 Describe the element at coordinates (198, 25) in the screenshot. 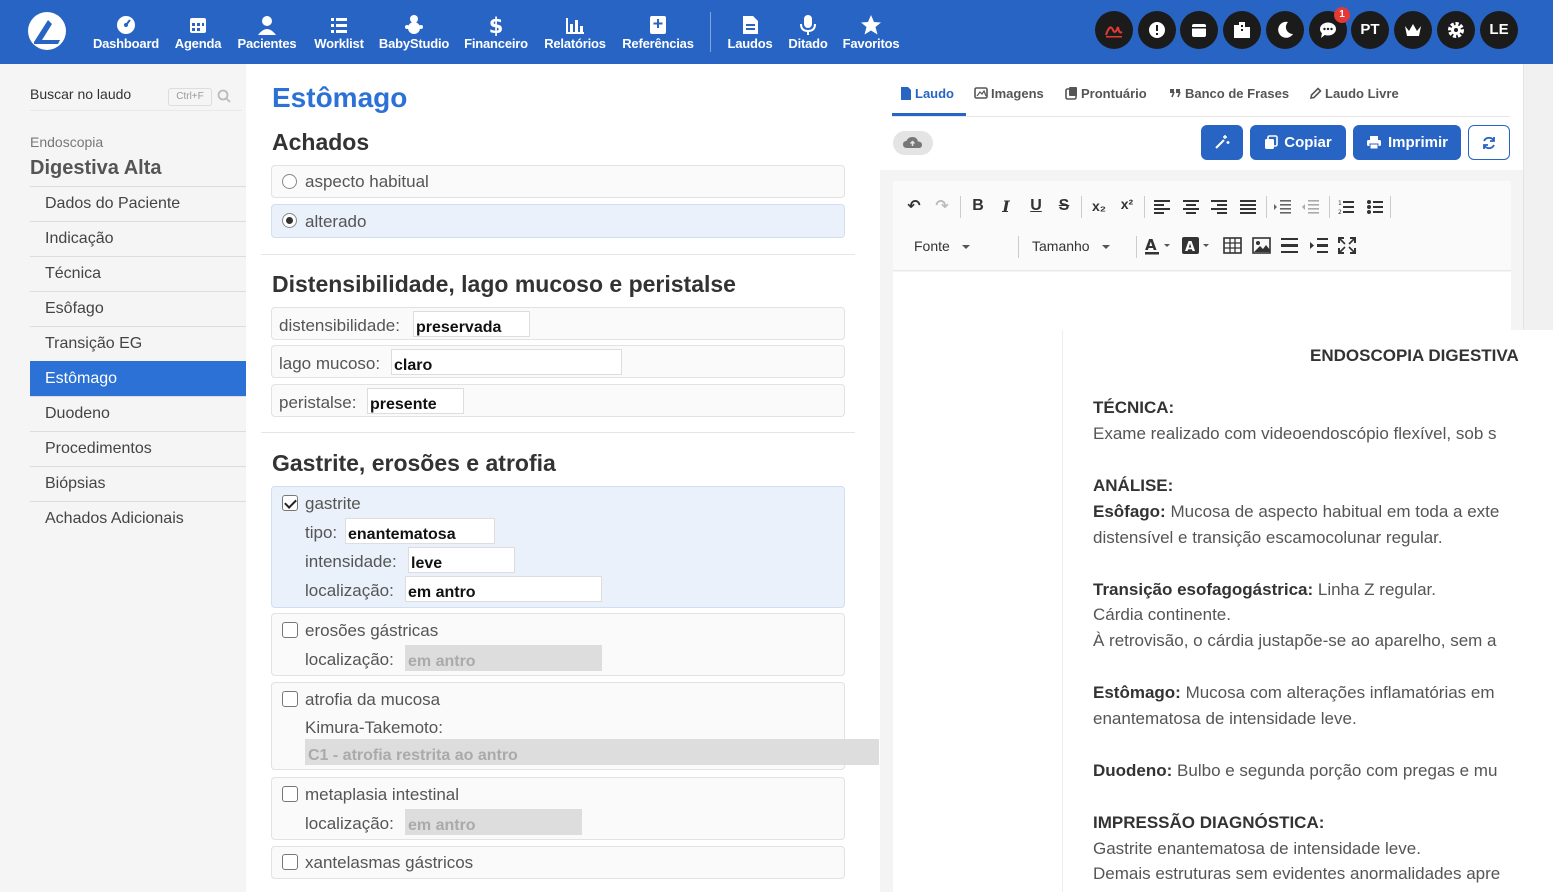

I see `calendar-icon` at that location.